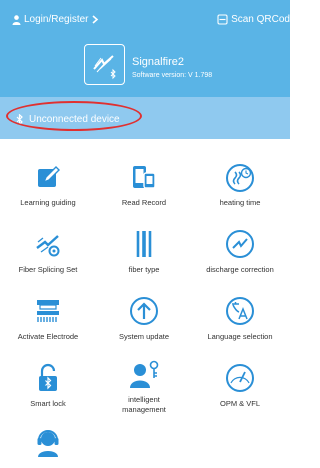 The width and height of the screenshot is (320, 468). I want to click on app-name: Signalfire2, so click(158, 62).